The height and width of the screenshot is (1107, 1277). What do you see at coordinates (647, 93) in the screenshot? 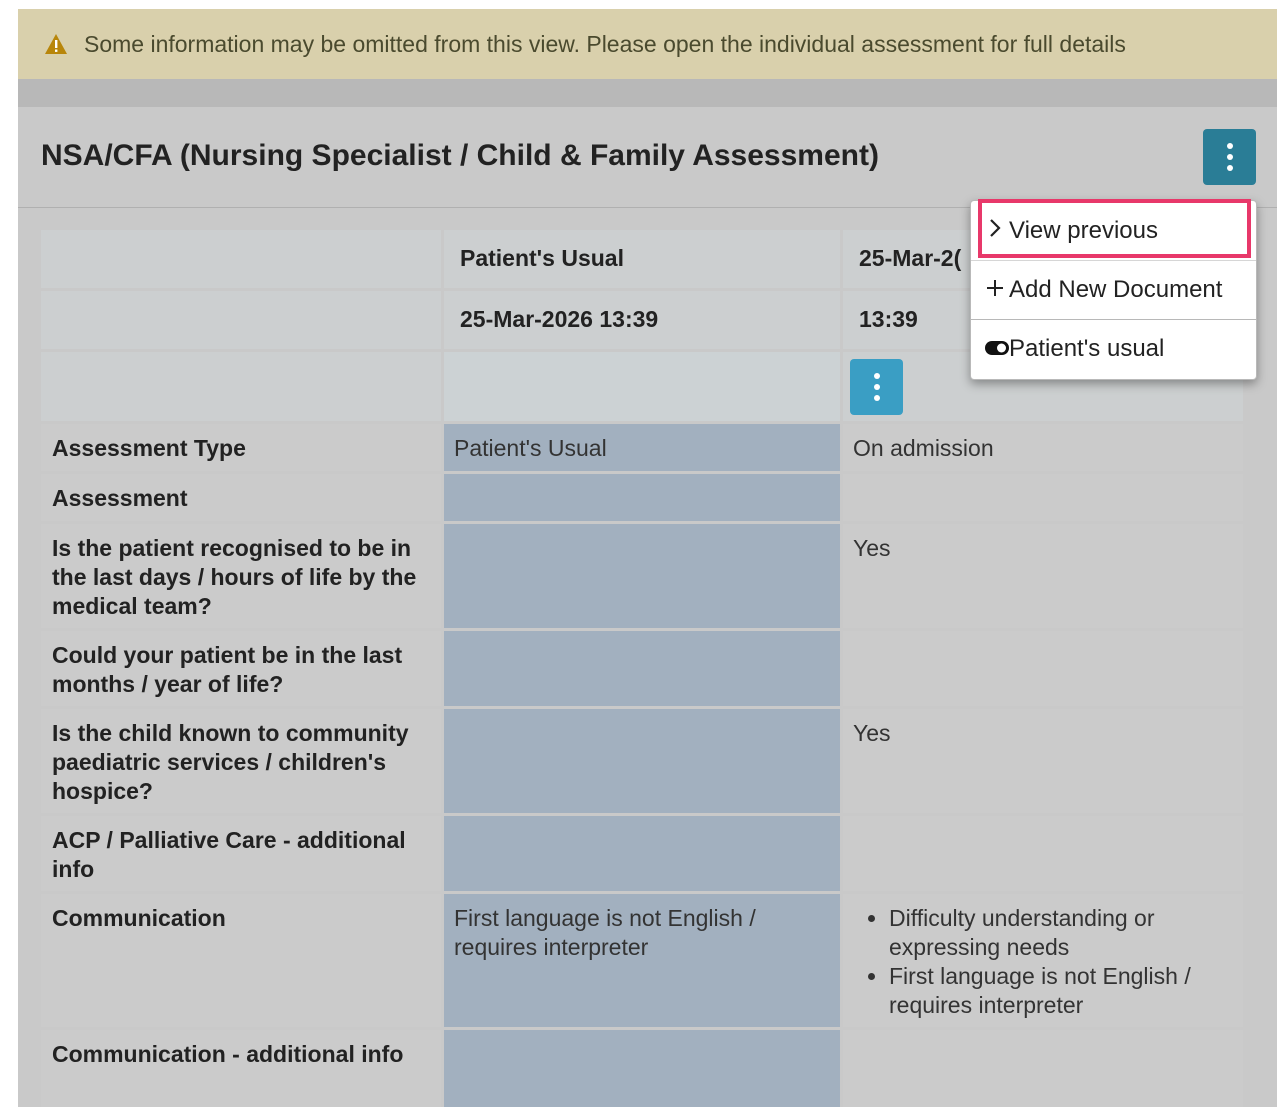
I see `panel-top-strip` at bounding box center [647, 93].